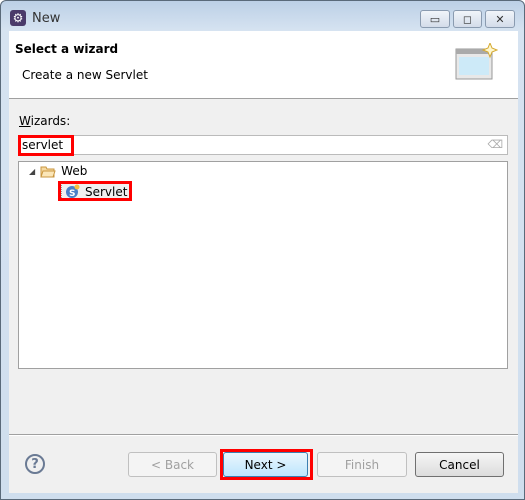  Describe the element at coordinates (48, 171) in the screenshot. I see `folder-icon` at that location.